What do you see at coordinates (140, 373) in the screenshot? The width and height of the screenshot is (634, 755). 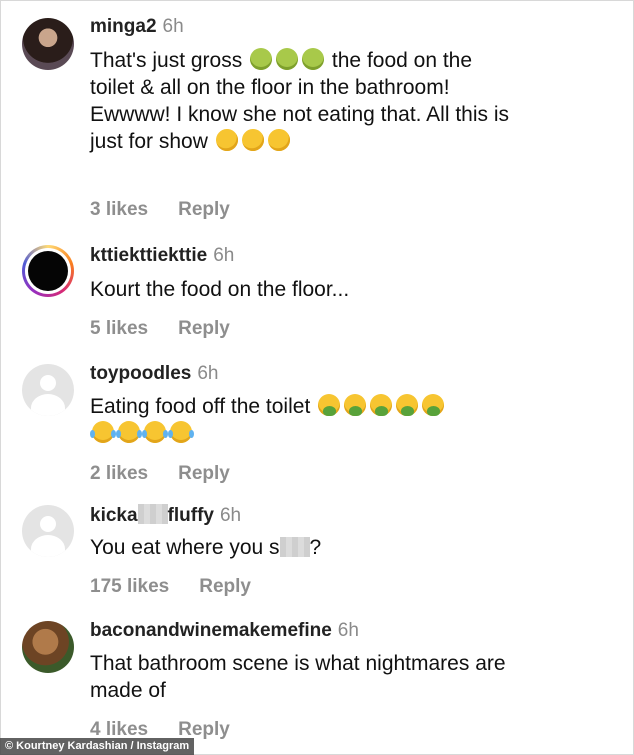 I see `username: toypoodles` at bounding box center [140, 373].